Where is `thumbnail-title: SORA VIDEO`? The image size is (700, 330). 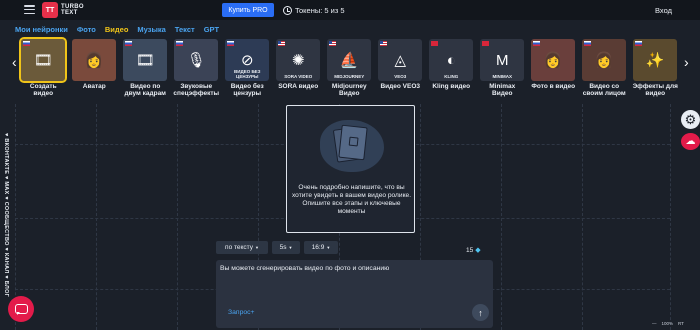 thumbnail-title: SORA VIDEO is located at coordinates (298, 76).